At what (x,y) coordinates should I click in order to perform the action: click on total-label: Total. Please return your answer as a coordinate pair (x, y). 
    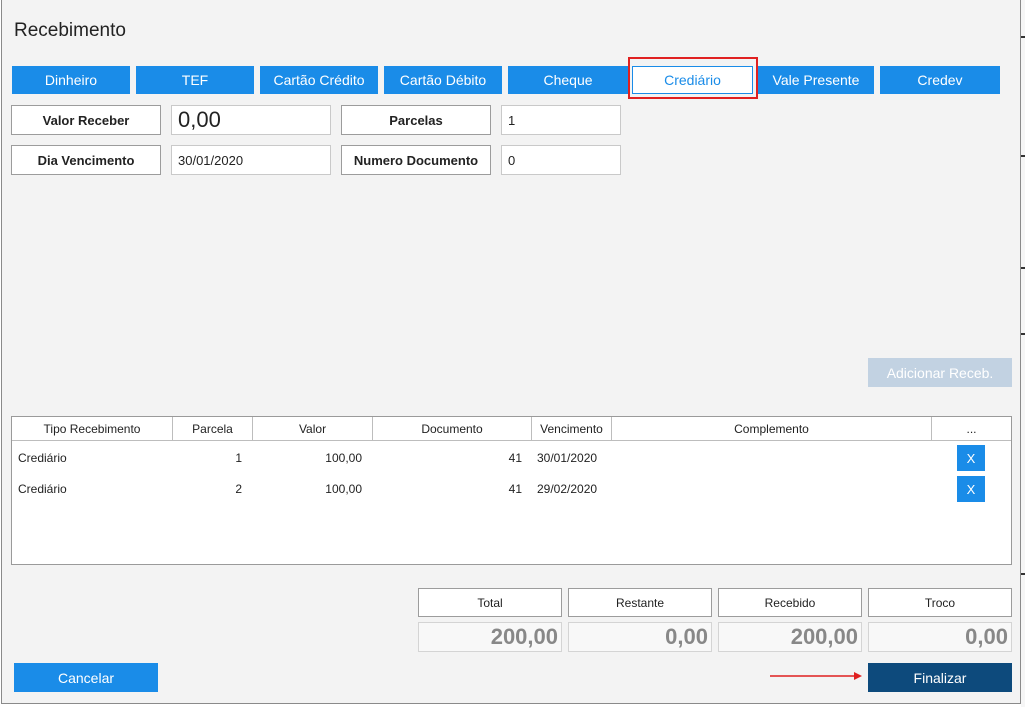
    Looking at the image, I should click on (490, 602).